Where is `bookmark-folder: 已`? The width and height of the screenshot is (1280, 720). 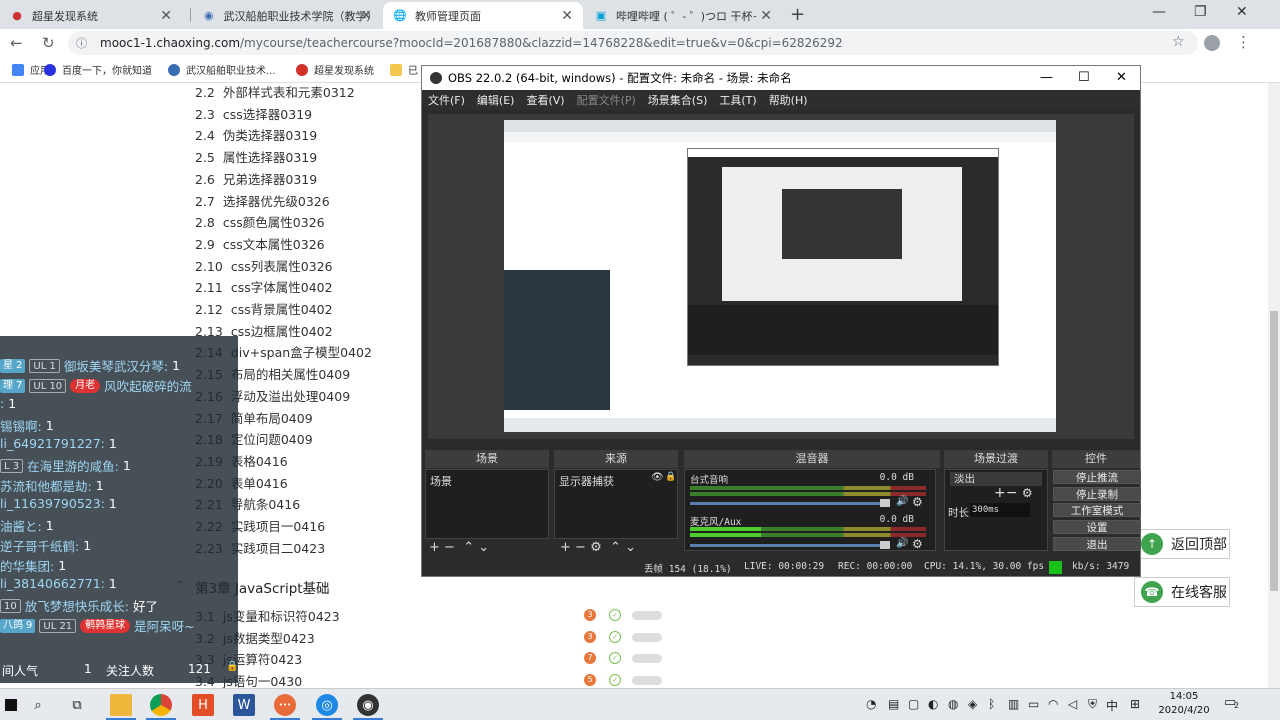
bookmark-folder: 已 is located at coordinates (404, 69).